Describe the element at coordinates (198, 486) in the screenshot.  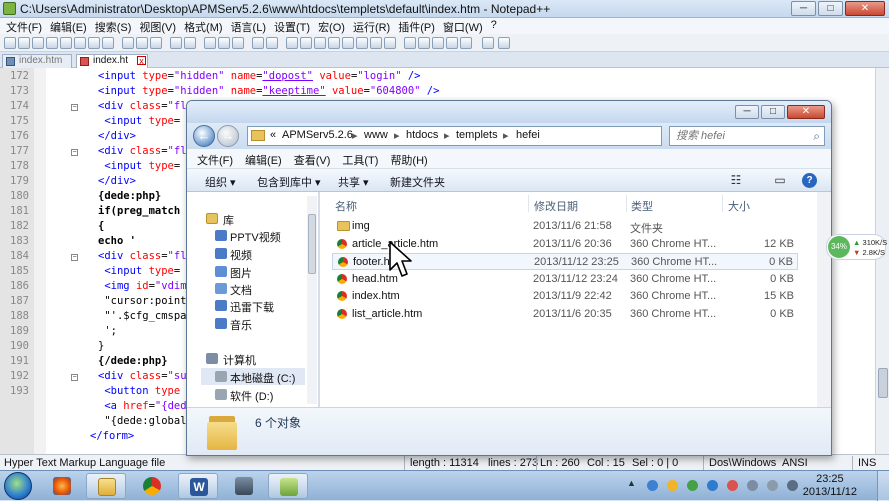
I see `taskbar-word: W` at that location.